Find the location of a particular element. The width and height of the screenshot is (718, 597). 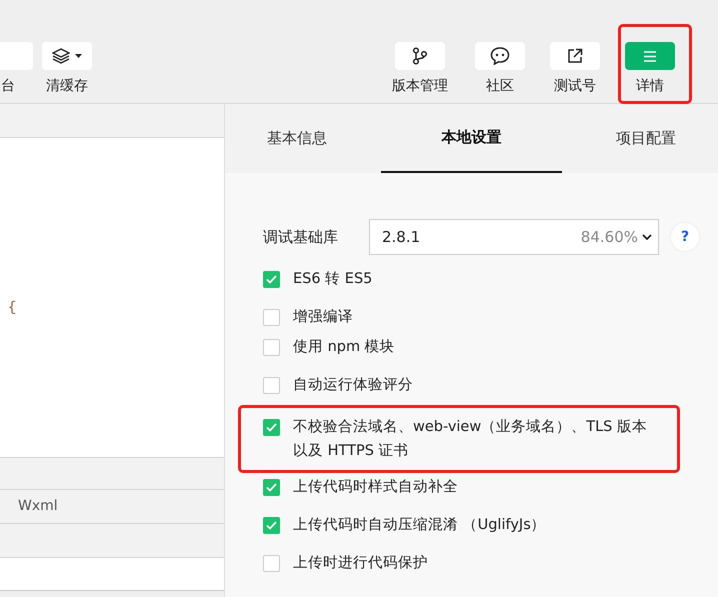

toolbar-label: 社区 is located at coordinates (500, 86).